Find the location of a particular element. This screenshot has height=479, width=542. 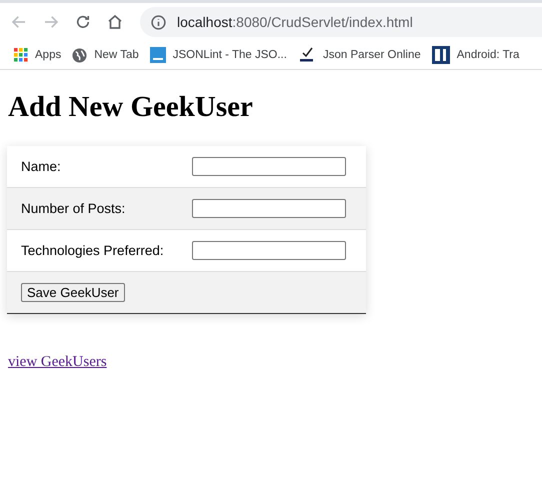

field-label: Name: is located at coordinates (41, 166).